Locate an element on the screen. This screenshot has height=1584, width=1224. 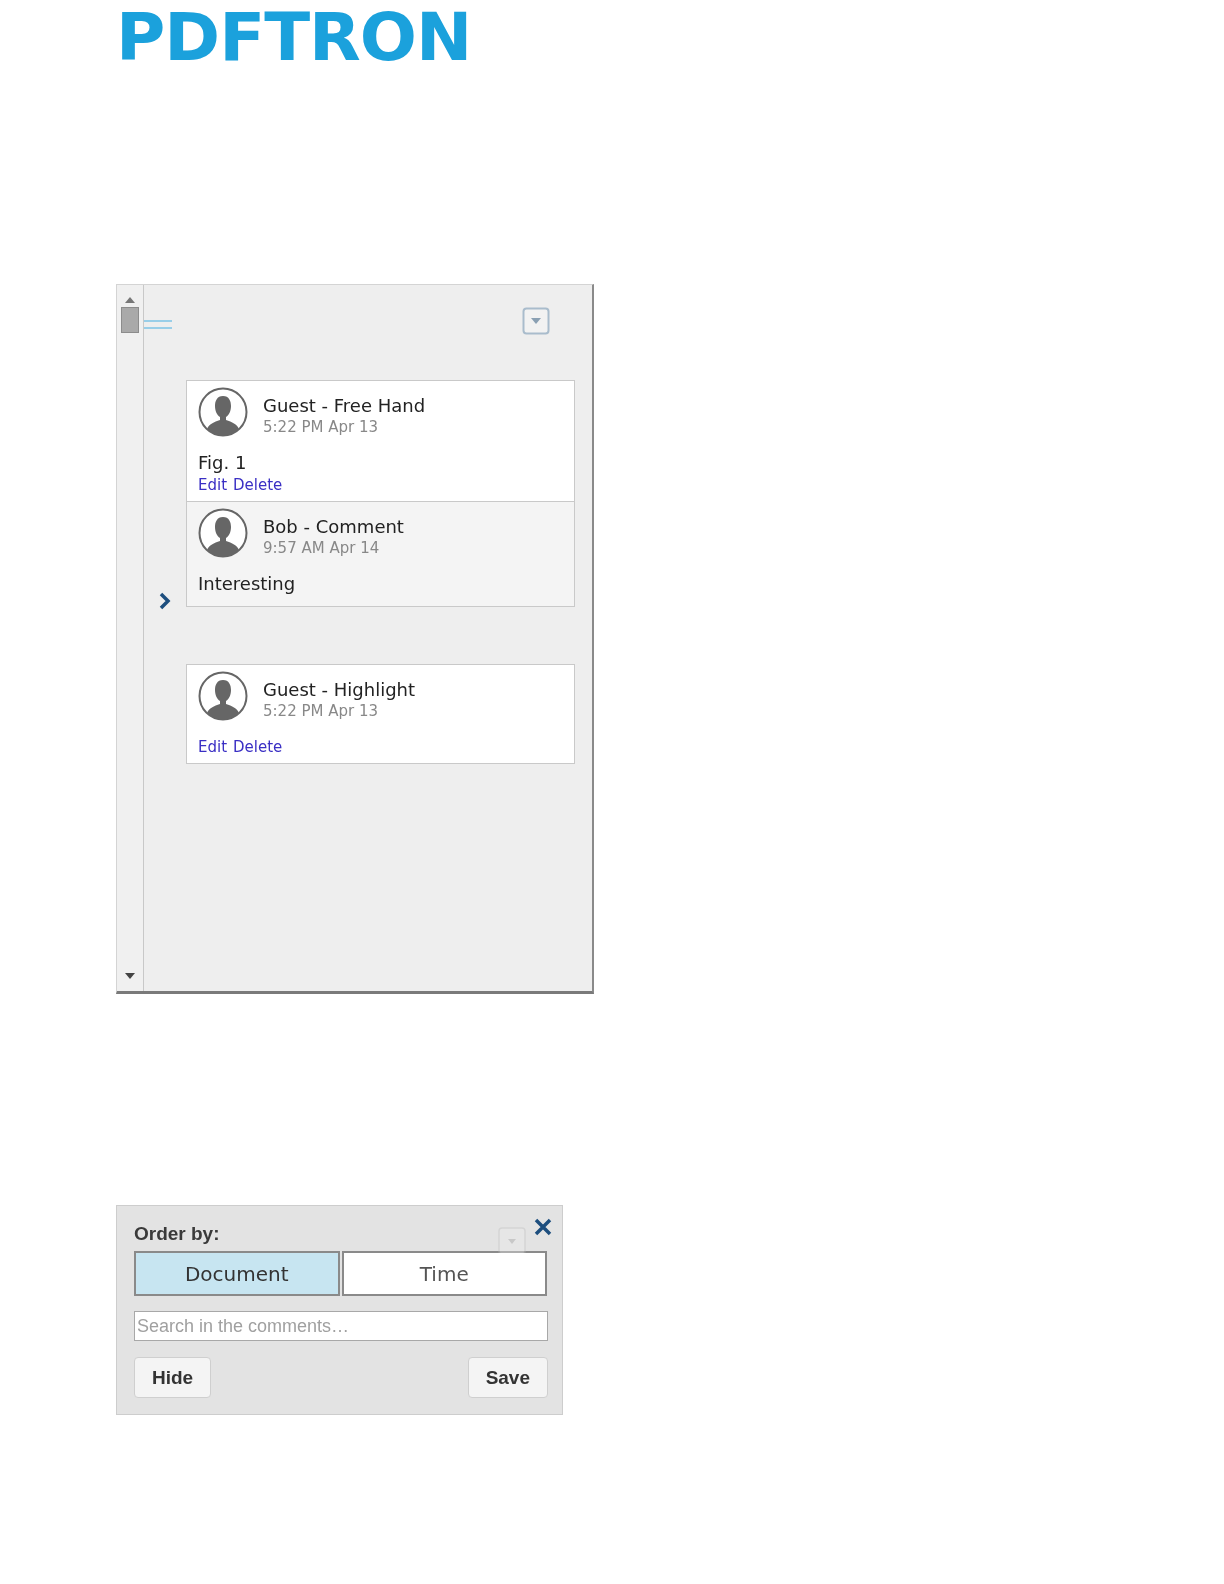
comment-card: Guest - Highlight 5:22 PM Apr 13 Edit Delete is located at coordinates (380, 714).